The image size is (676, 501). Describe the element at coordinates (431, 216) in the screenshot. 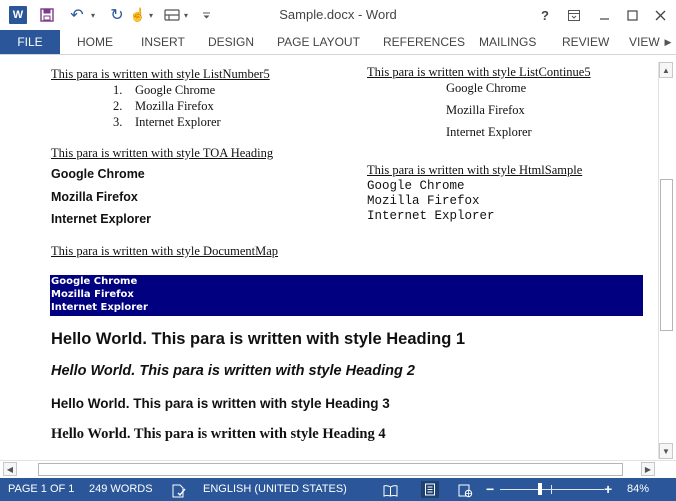

I see `html-sample-item: Internet Explorer` at that location.